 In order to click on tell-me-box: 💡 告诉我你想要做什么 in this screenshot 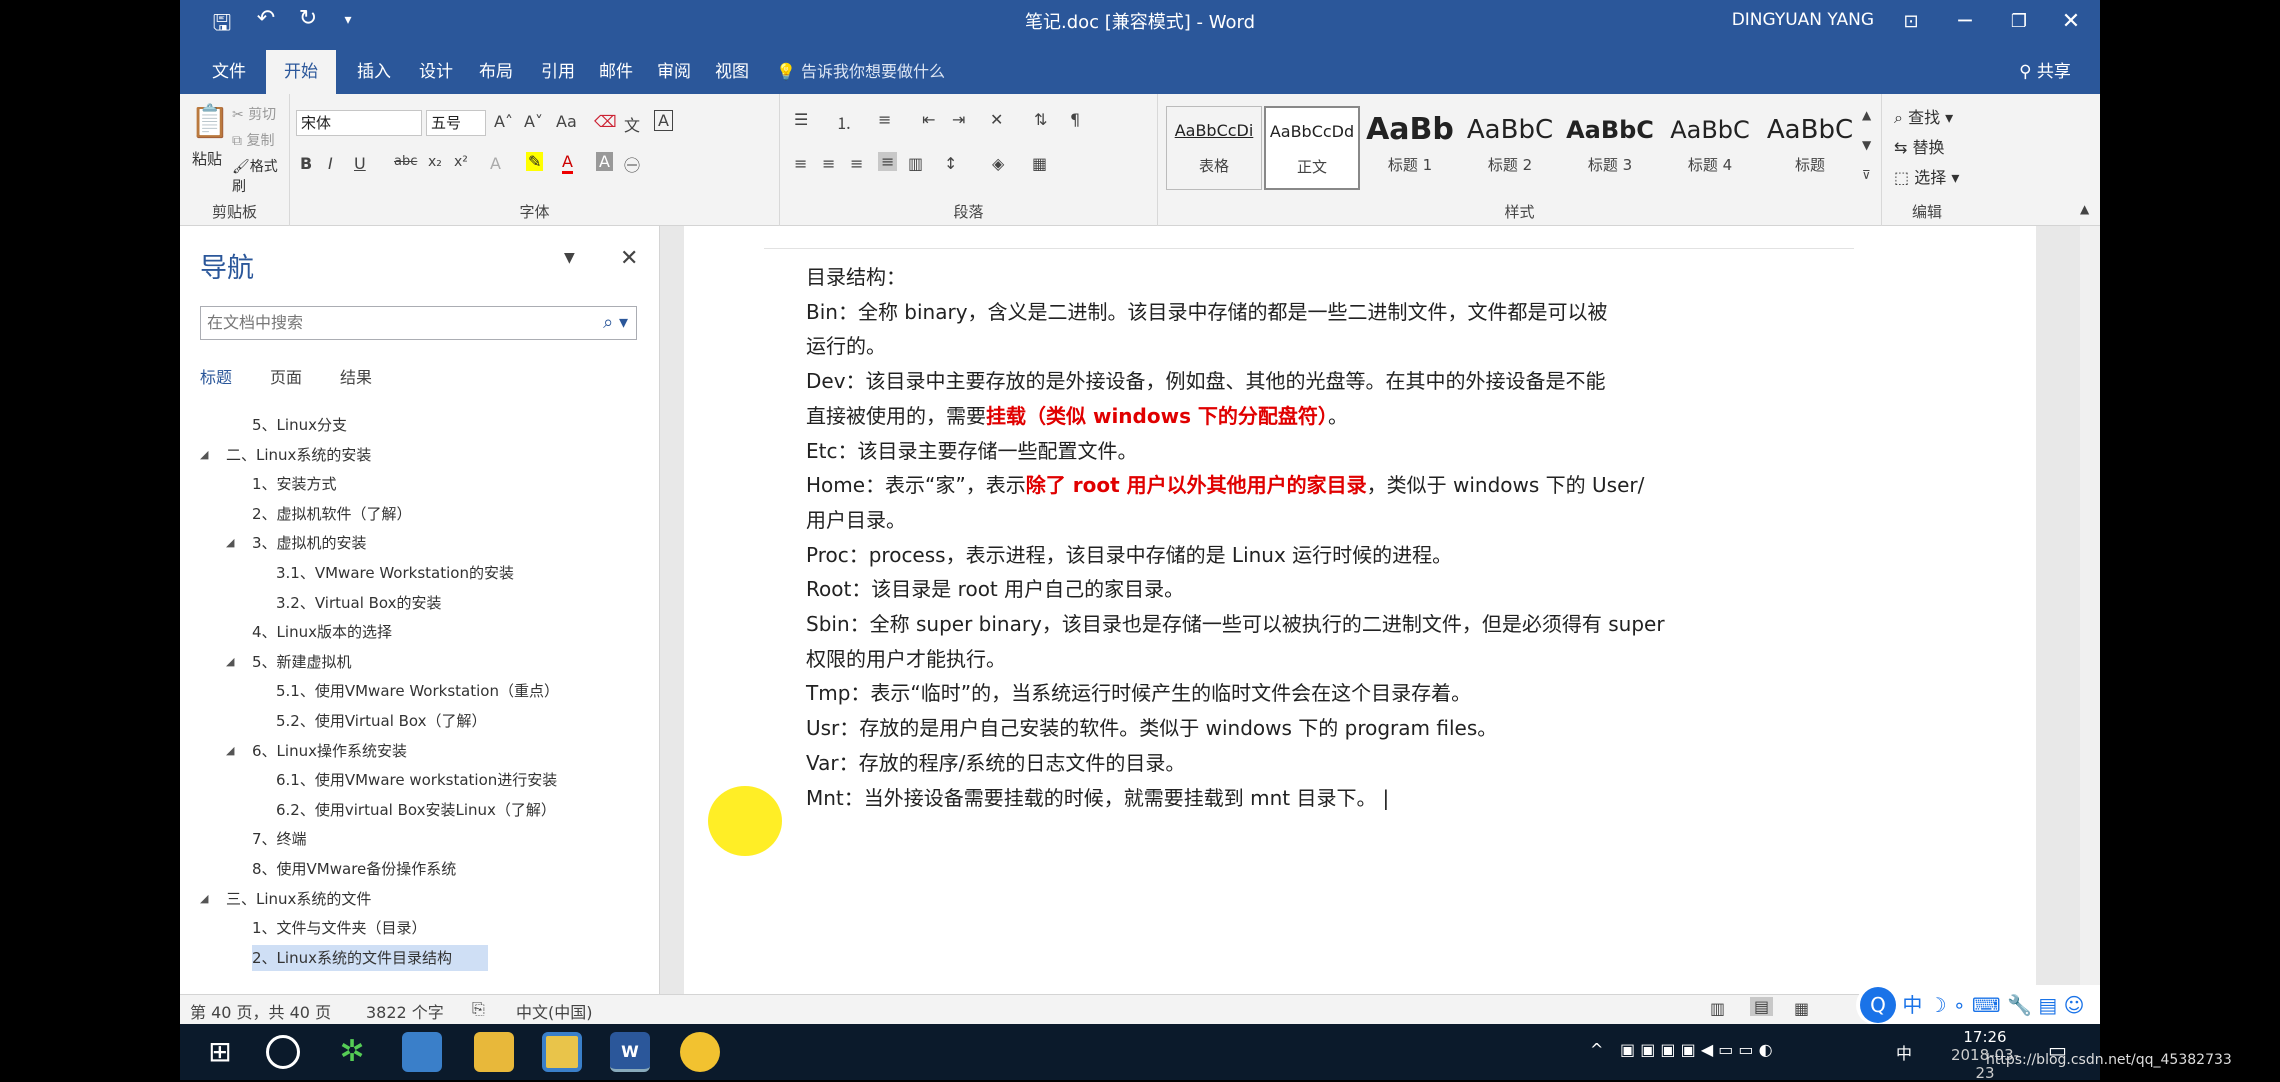, I will do `click(860, 74)`.